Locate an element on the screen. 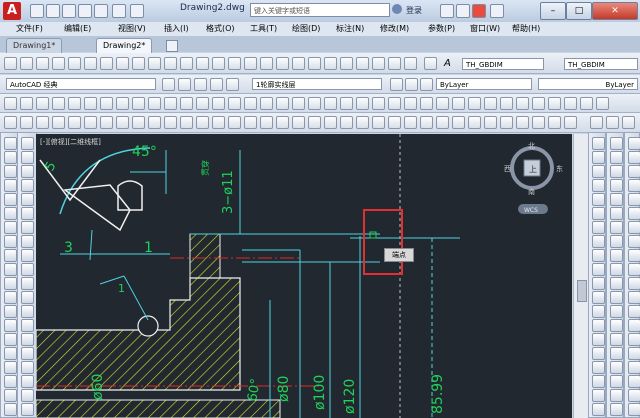  wcs-label: WCS is located at coordinates (531, 210).